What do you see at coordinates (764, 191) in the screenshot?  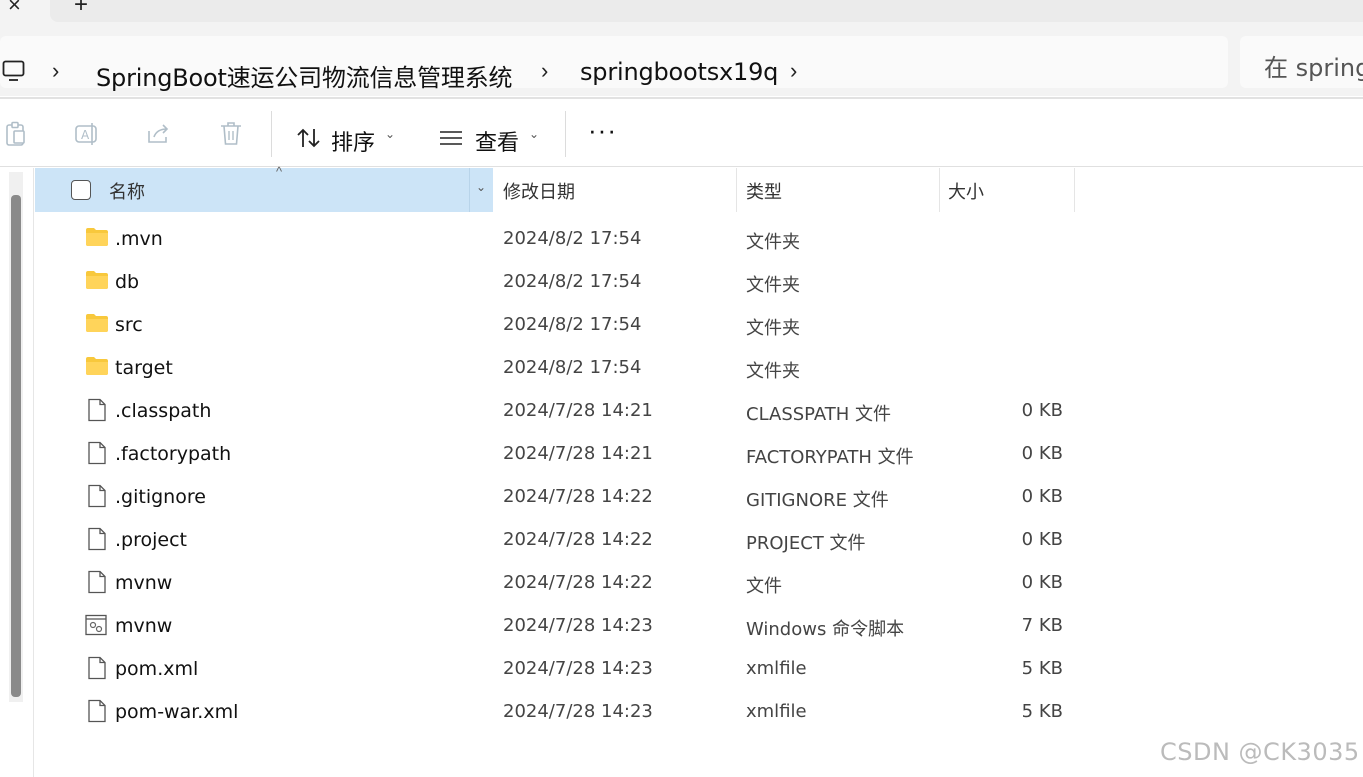 I see `column-header-type: 类型` at bounding box center [764, 191].